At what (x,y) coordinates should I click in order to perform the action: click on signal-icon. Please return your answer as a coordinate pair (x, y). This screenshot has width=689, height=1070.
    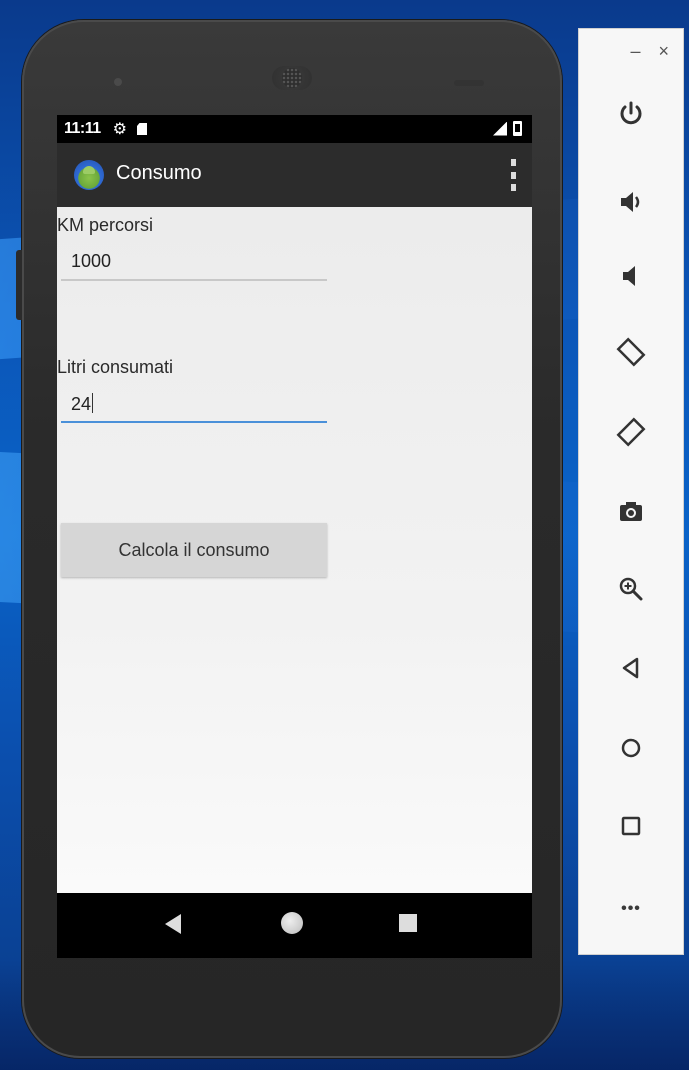
    Looking at the image, I should click on (500, 128).